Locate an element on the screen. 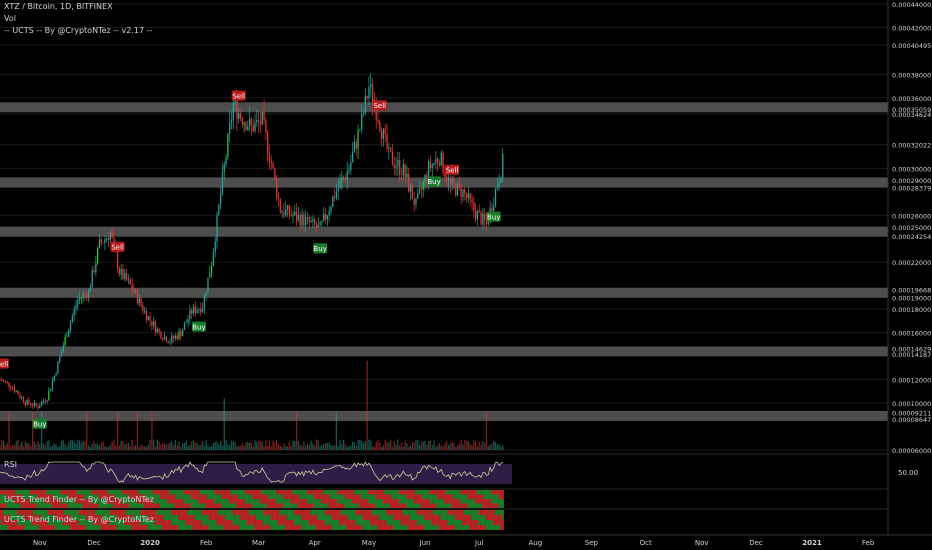 This screenshot has height=550, width=932. price-axis-tick-label: 0.00016000 is located at coordinates (911, 334).